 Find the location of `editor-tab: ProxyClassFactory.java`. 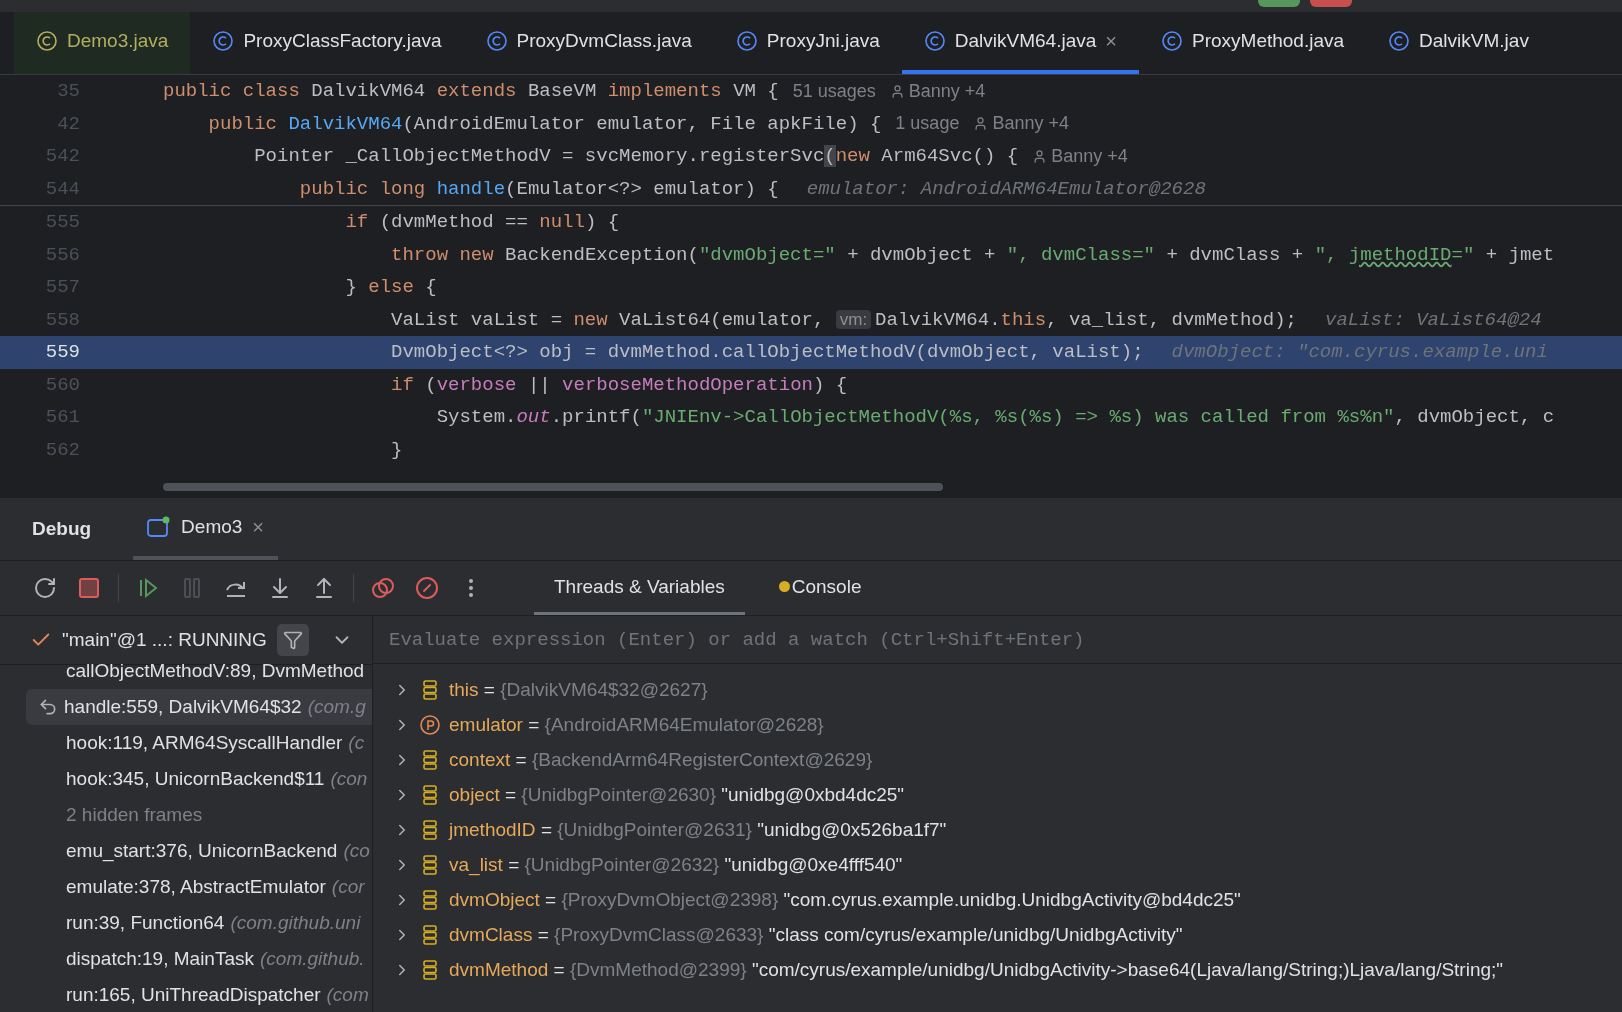

editor-tab: ProxyClassFactory.java is located at coordinates (327, 43).